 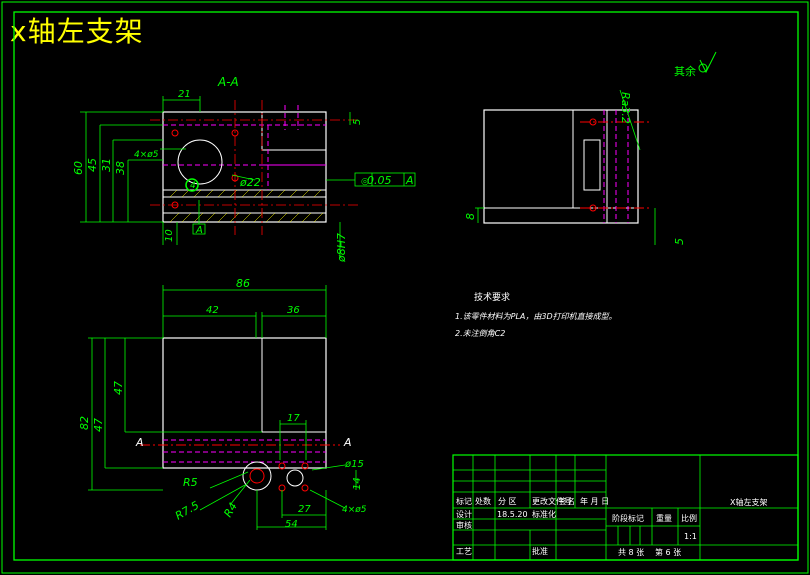 What do you see at coordinates (708, 62) in the screenshot?
I see `roughness-symbol` at bounding box center [708, 62].